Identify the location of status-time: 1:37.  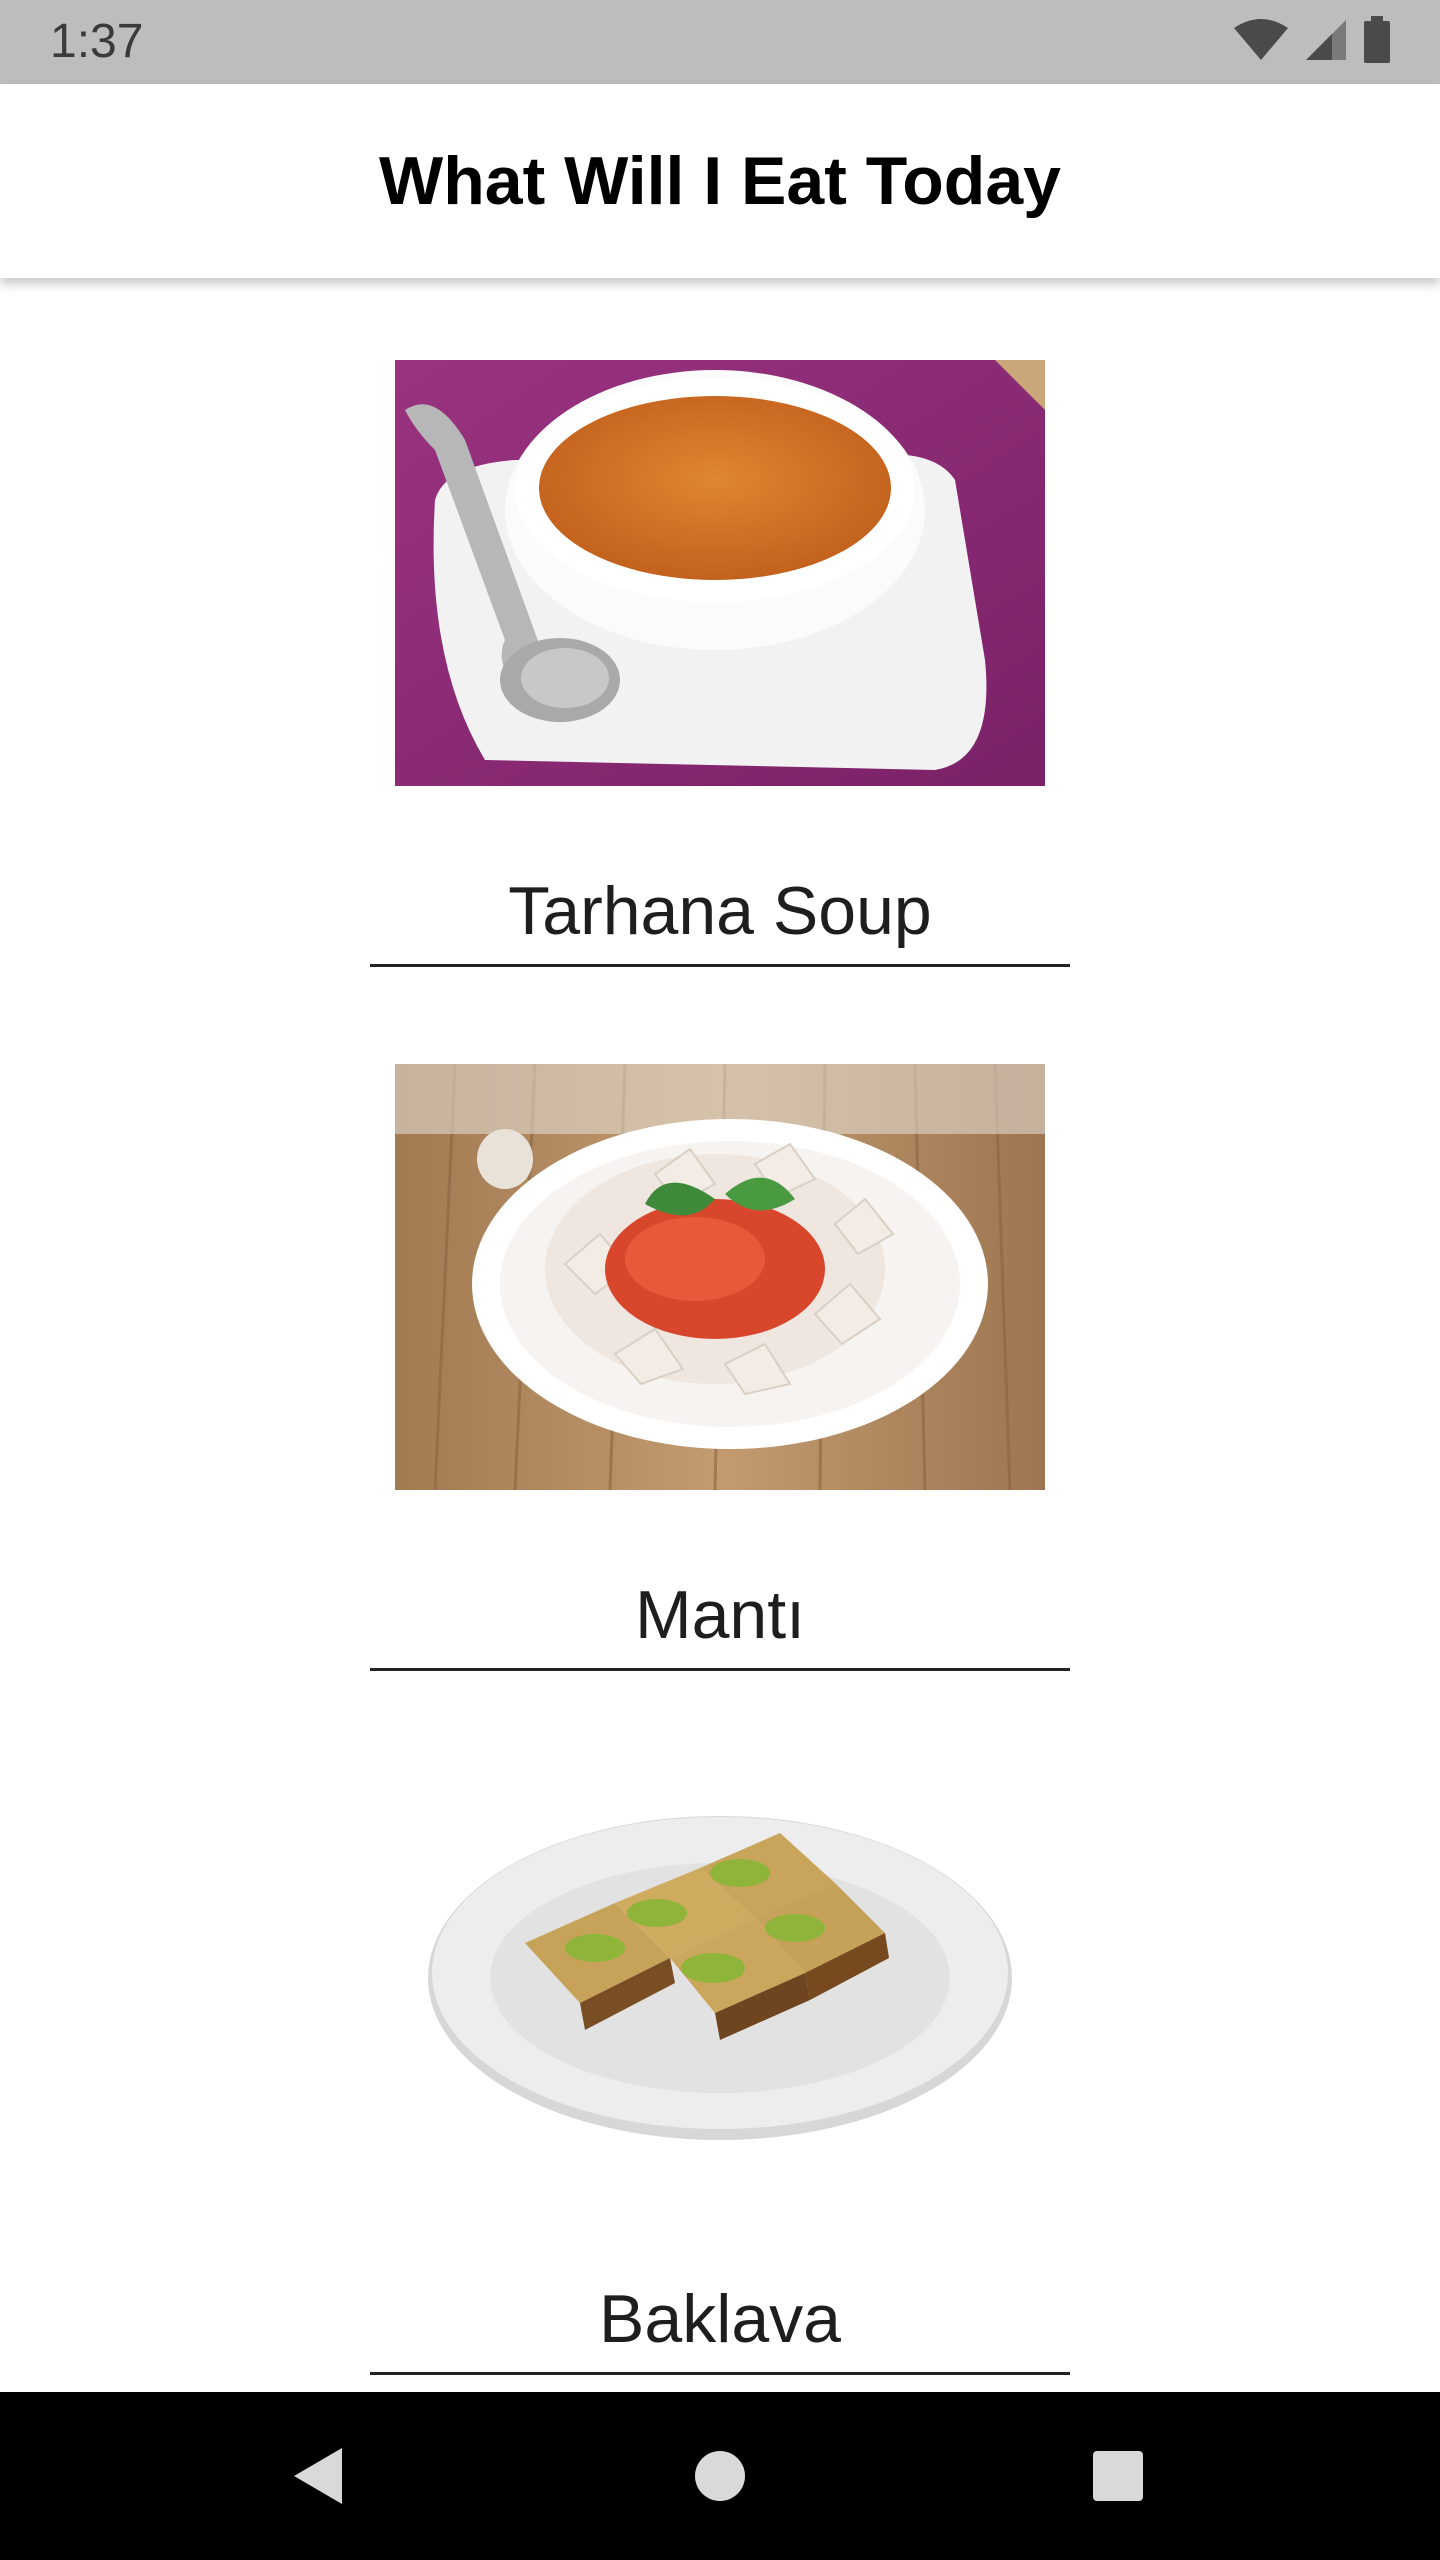
(97, 41).